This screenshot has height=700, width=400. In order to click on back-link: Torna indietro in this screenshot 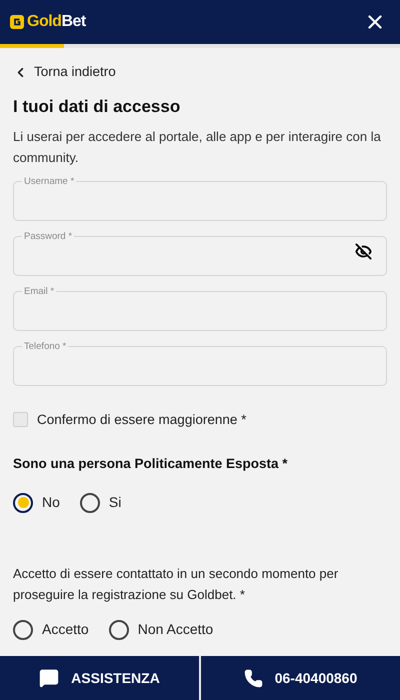, I will do `click(200, 72)`.